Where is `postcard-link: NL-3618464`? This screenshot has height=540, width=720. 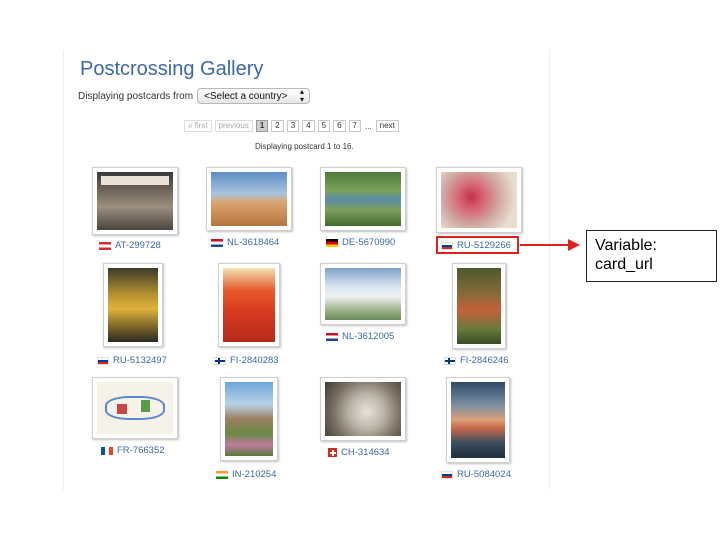 postcard-link: NL-3618464 is located at coordinates (245, 242).